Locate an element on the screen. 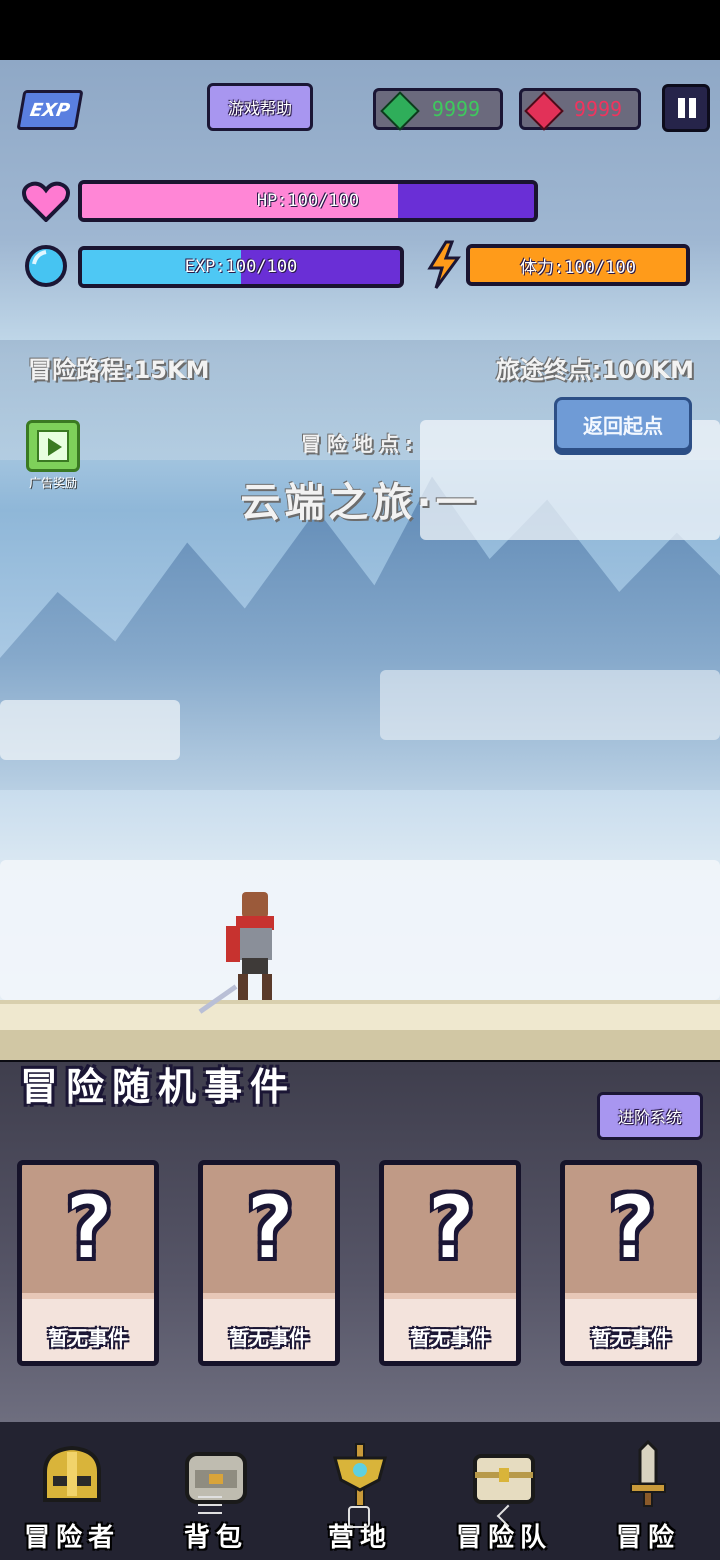  gem-counter: 9999 is located at coordinates (438, 109).